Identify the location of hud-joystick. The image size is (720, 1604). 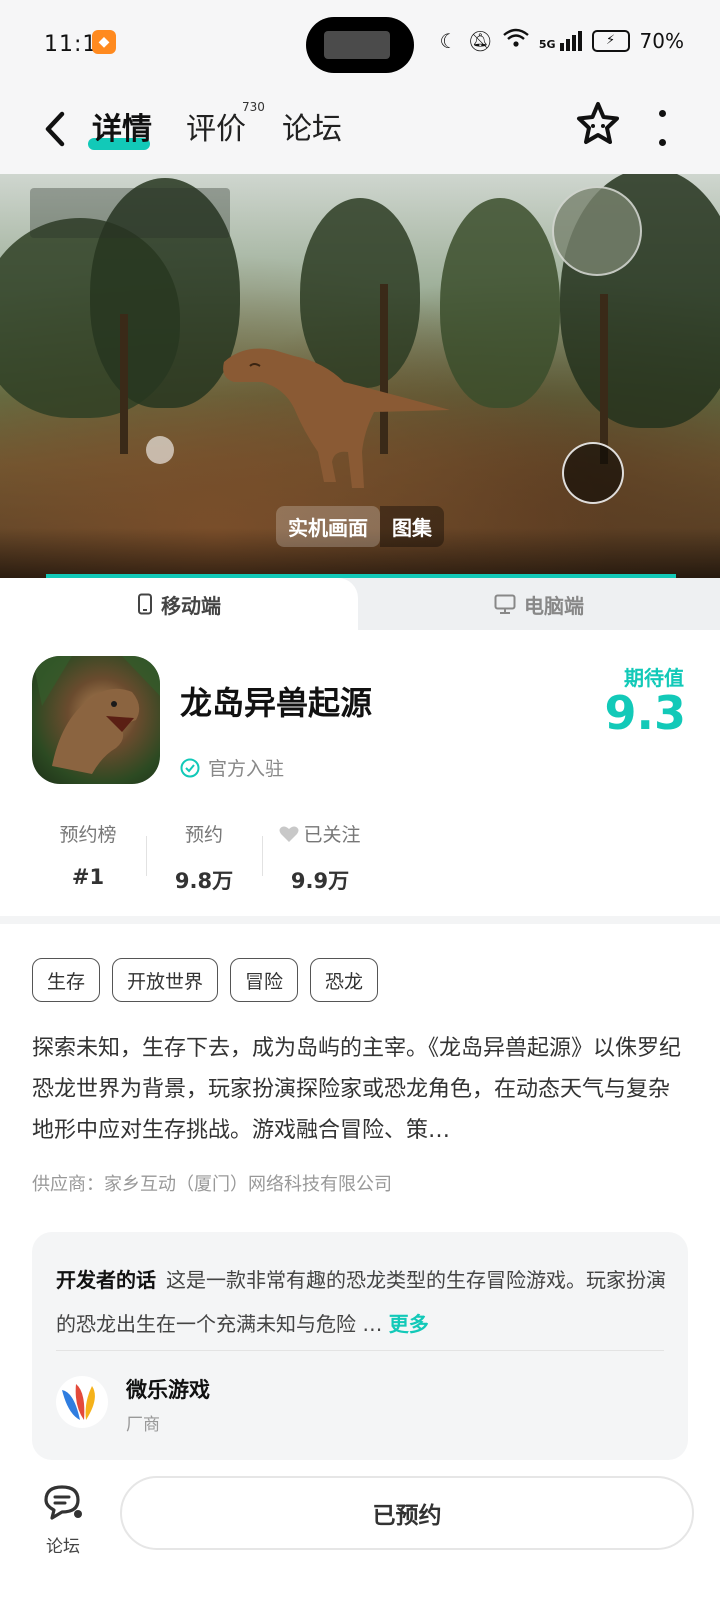
(160, 450).